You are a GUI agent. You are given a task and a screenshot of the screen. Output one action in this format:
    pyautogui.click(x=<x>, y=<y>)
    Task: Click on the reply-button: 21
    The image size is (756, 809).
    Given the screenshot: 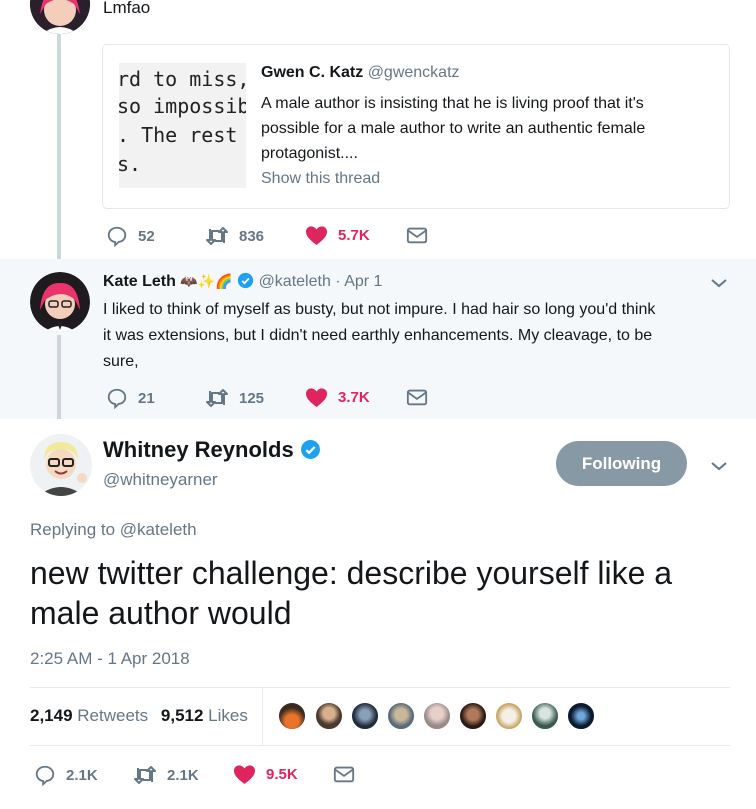 What is the action you would take?
    pyautogui.click(x=130, y=398)
    